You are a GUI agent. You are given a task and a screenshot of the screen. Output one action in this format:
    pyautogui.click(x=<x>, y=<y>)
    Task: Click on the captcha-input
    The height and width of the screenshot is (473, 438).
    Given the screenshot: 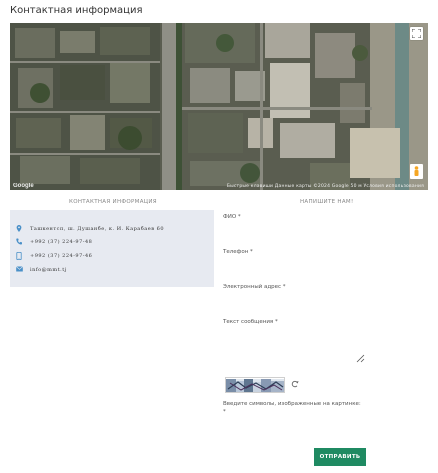 What is the action you would take?
    pyautogui.click(x=295, y=427)
    